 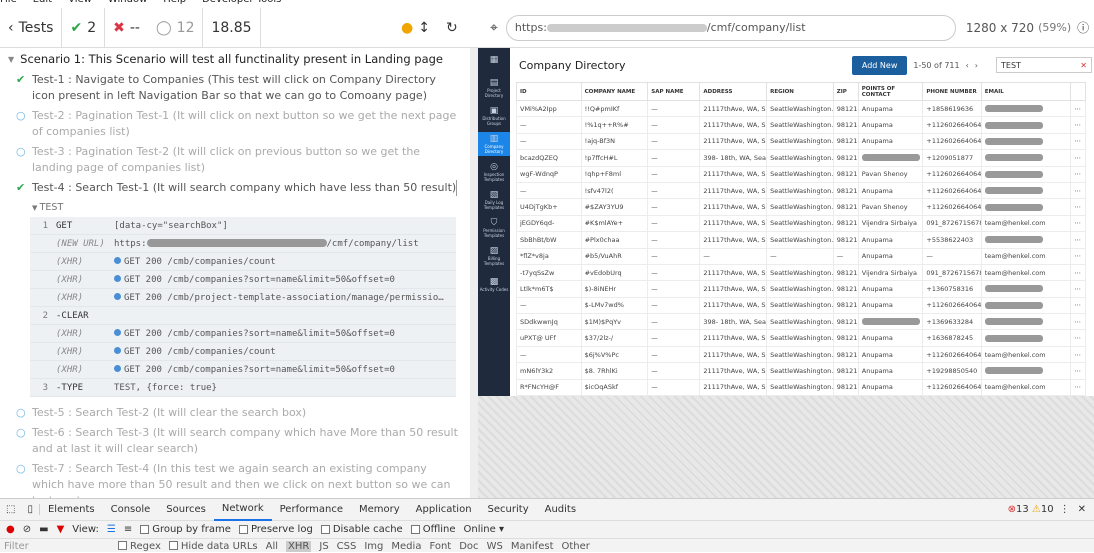 What do you see at coordinates (379, 509) in the screenshot?
I see `tab-memory: Memory` at bounding box center [379, 509].